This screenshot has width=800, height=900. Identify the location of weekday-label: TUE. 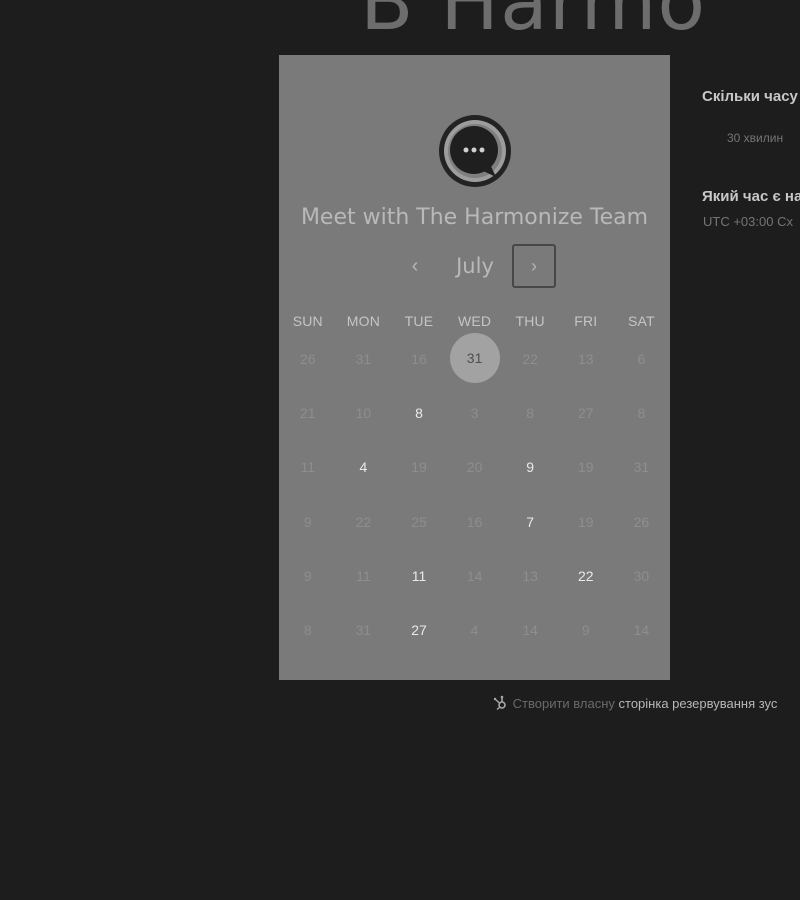
(419, 321).